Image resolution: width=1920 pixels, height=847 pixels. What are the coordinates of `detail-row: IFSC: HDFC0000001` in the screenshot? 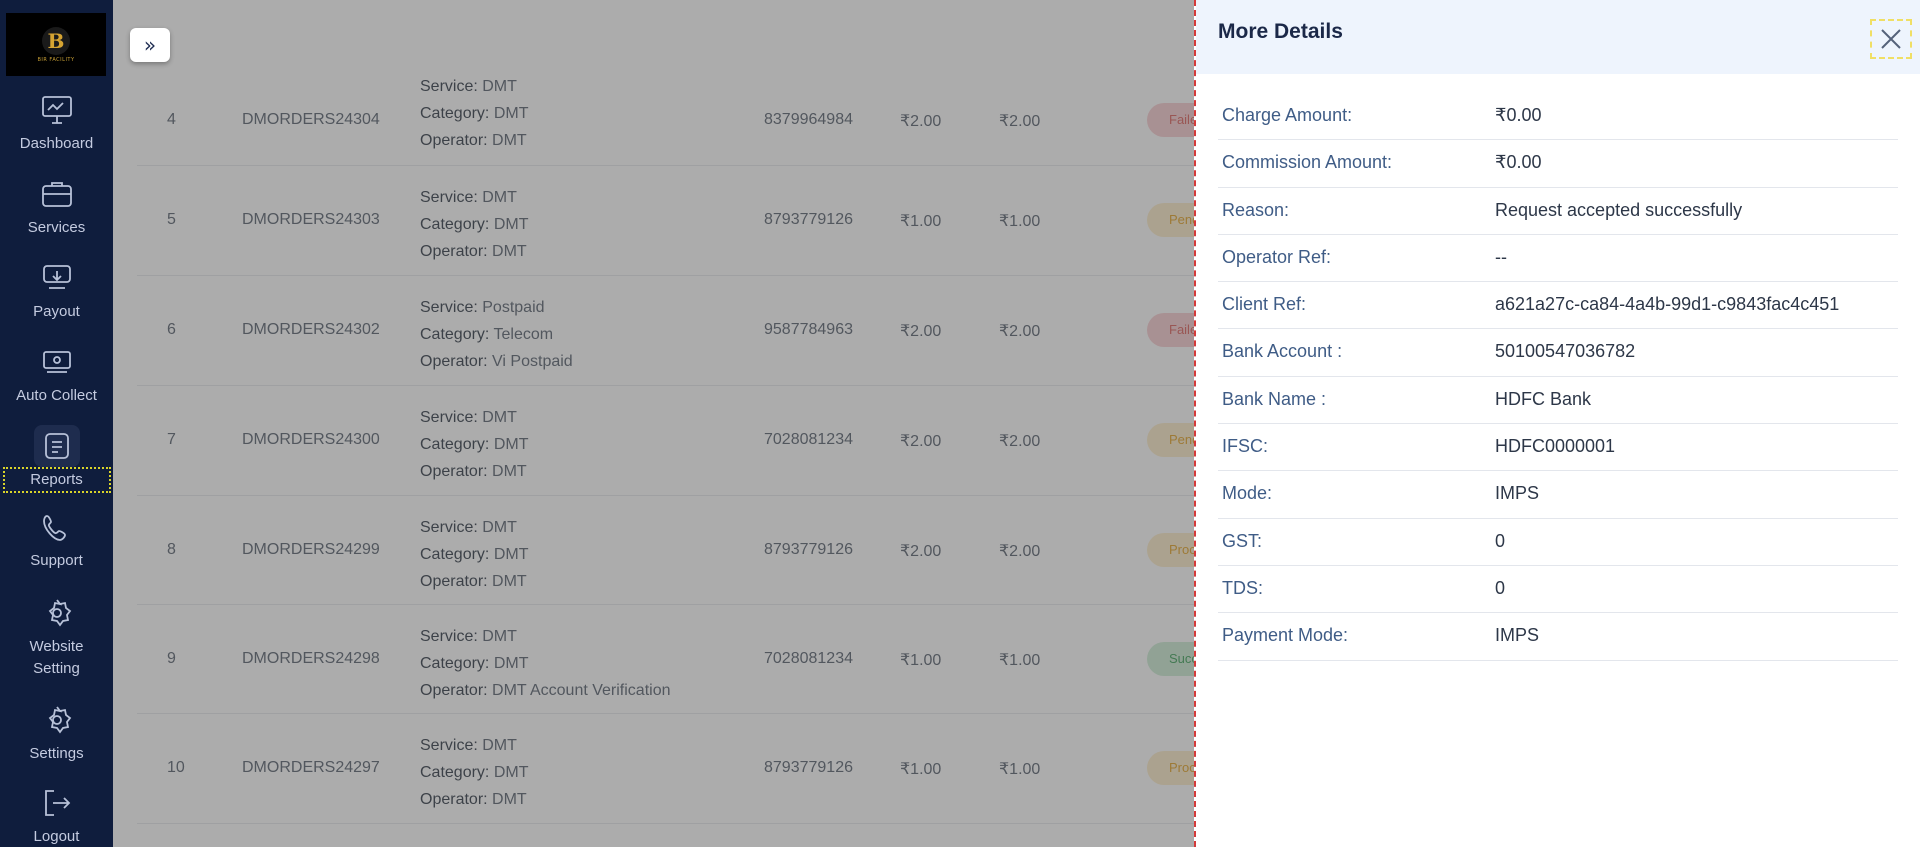 It's located at (1558, 448).